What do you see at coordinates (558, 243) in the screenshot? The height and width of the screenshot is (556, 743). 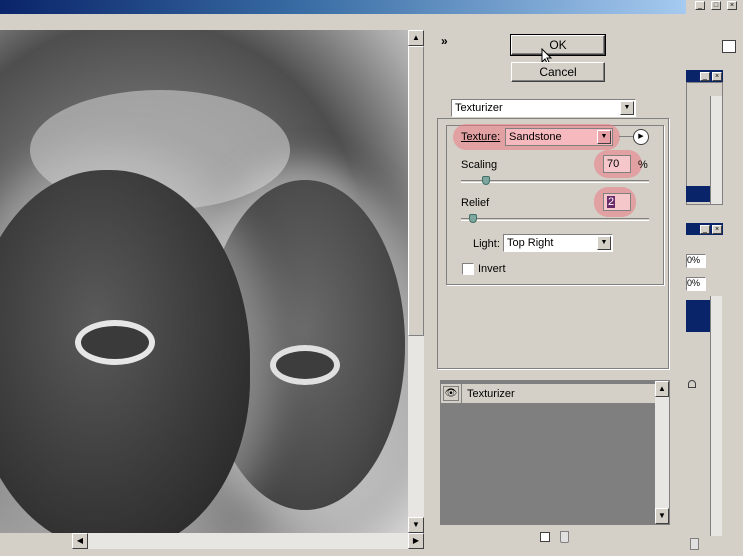 I see `light-select: Top Right ▼` at bounding box center [558, 243].